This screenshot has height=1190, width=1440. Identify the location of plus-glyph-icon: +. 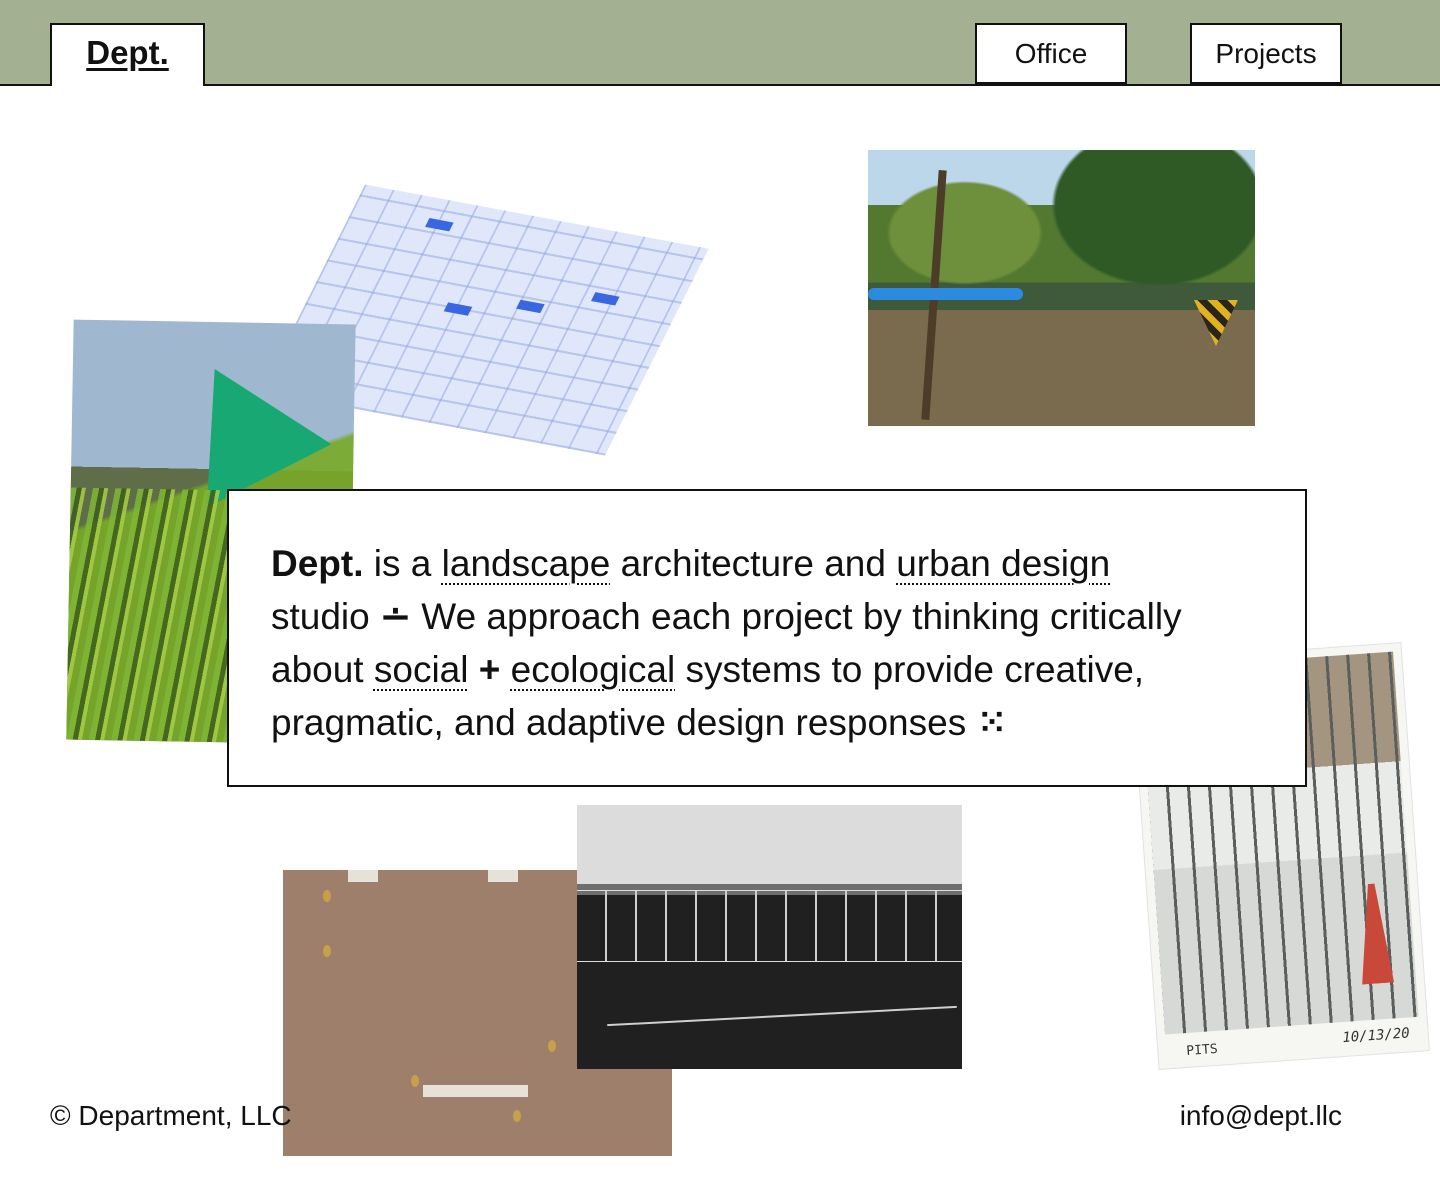
(489, 669).